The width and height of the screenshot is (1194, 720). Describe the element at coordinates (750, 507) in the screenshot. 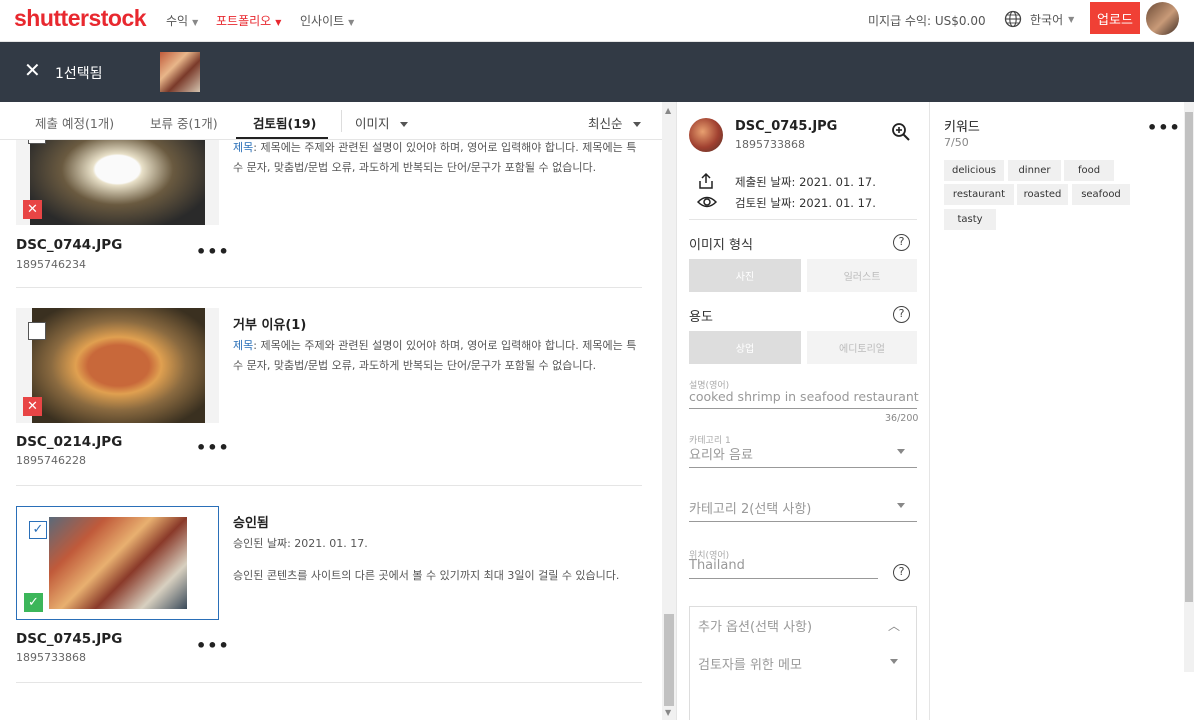

I see `category2-select: 카테고리 2(선택 사항)` at that location.